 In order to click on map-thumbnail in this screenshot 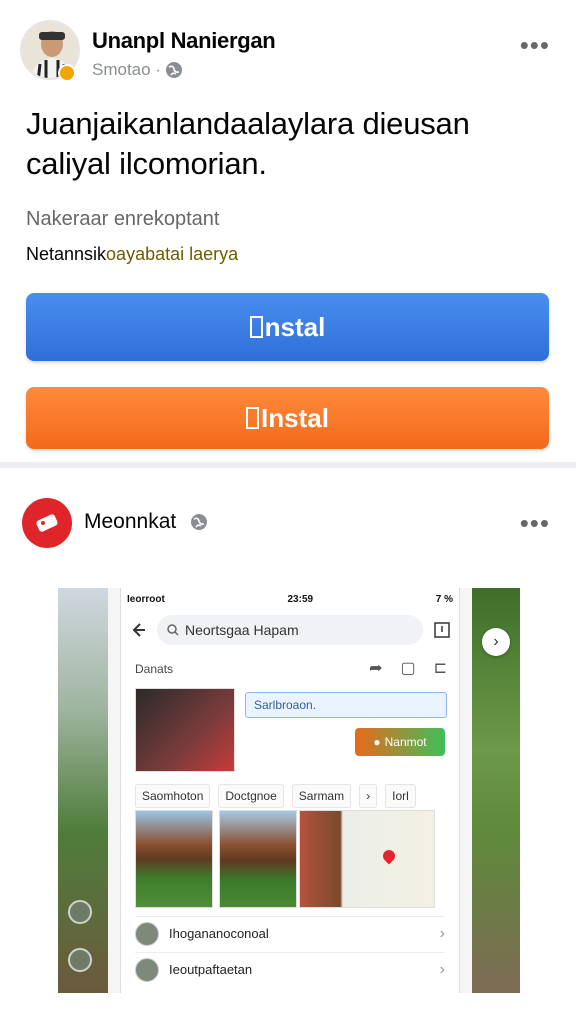, I will do `click(367, 859)`.